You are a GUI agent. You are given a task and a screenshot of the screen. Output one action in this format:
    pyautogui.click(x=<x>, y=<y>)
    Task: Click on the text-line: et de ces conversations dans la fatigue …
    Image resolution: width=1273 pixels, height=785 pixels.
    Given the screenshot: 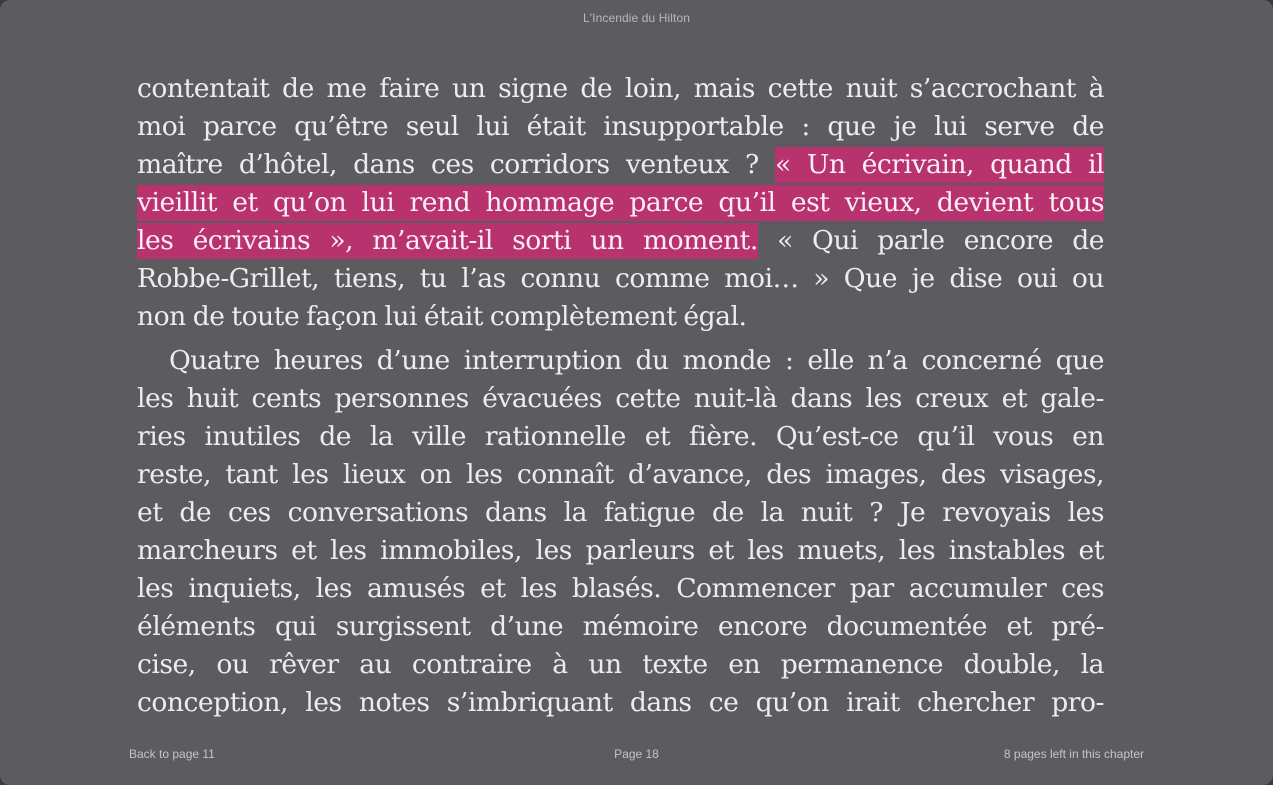 What is the action you would take?
    pyautogui.click(x=620, y=512)
    